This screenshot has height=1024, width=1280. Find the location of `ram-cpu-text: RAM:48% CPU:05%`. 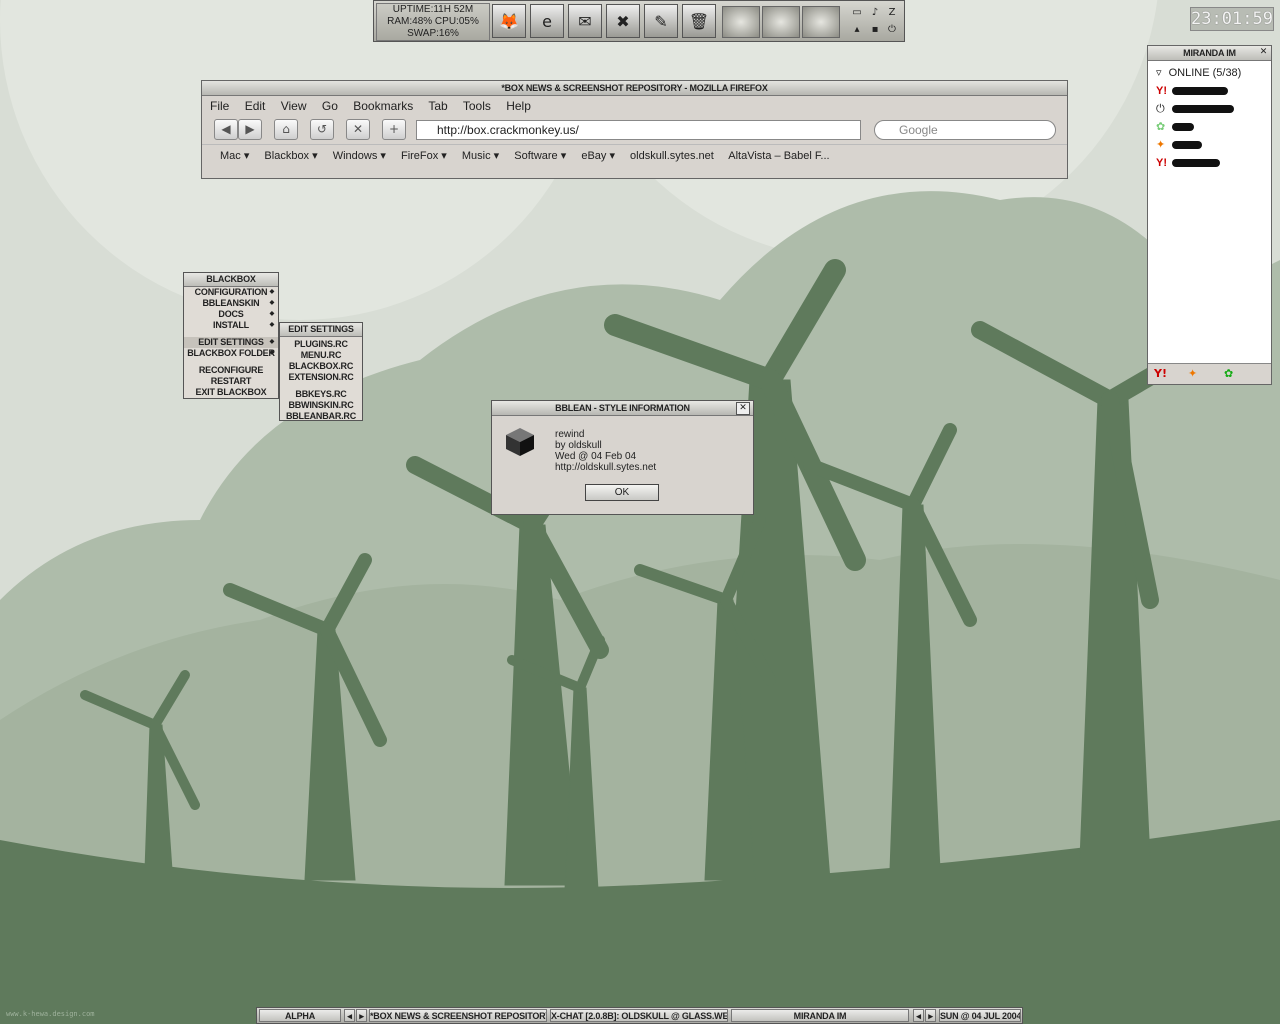

ram-cpu-text: RAM:48% CPU:05% is located at coordinates (433, 21).